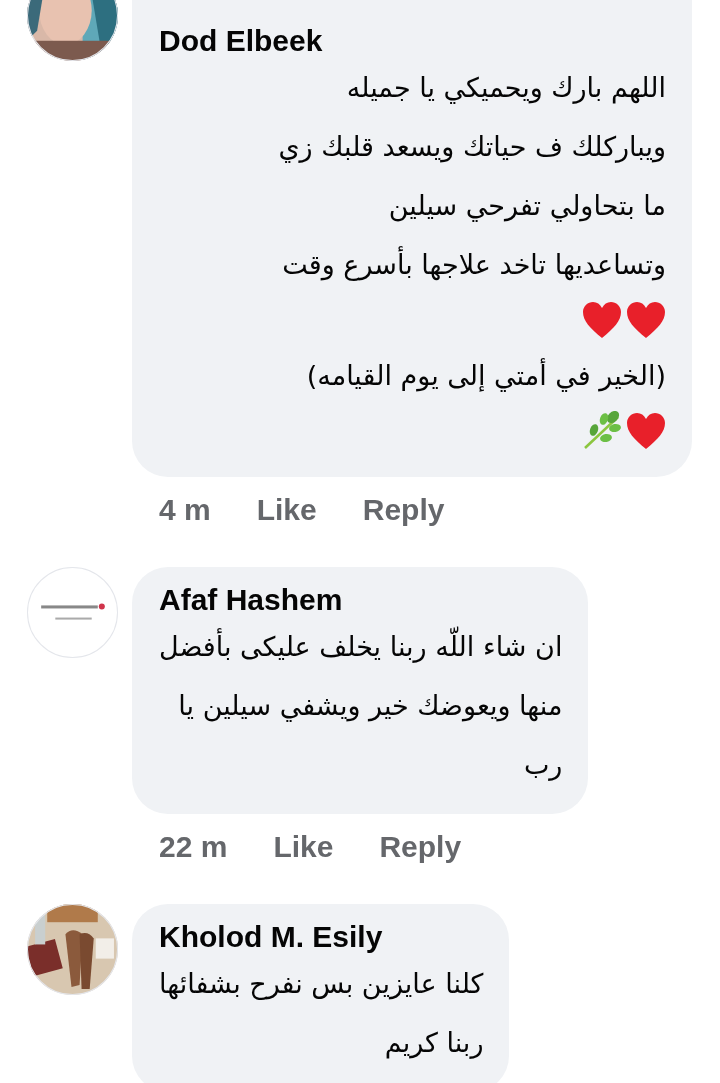  What do you see at coordinates (485, 375) in the screenshot?
I see `comment-text: (الخير في أمتي إلى يوم القيامه)` at bounding box center [485, 375].